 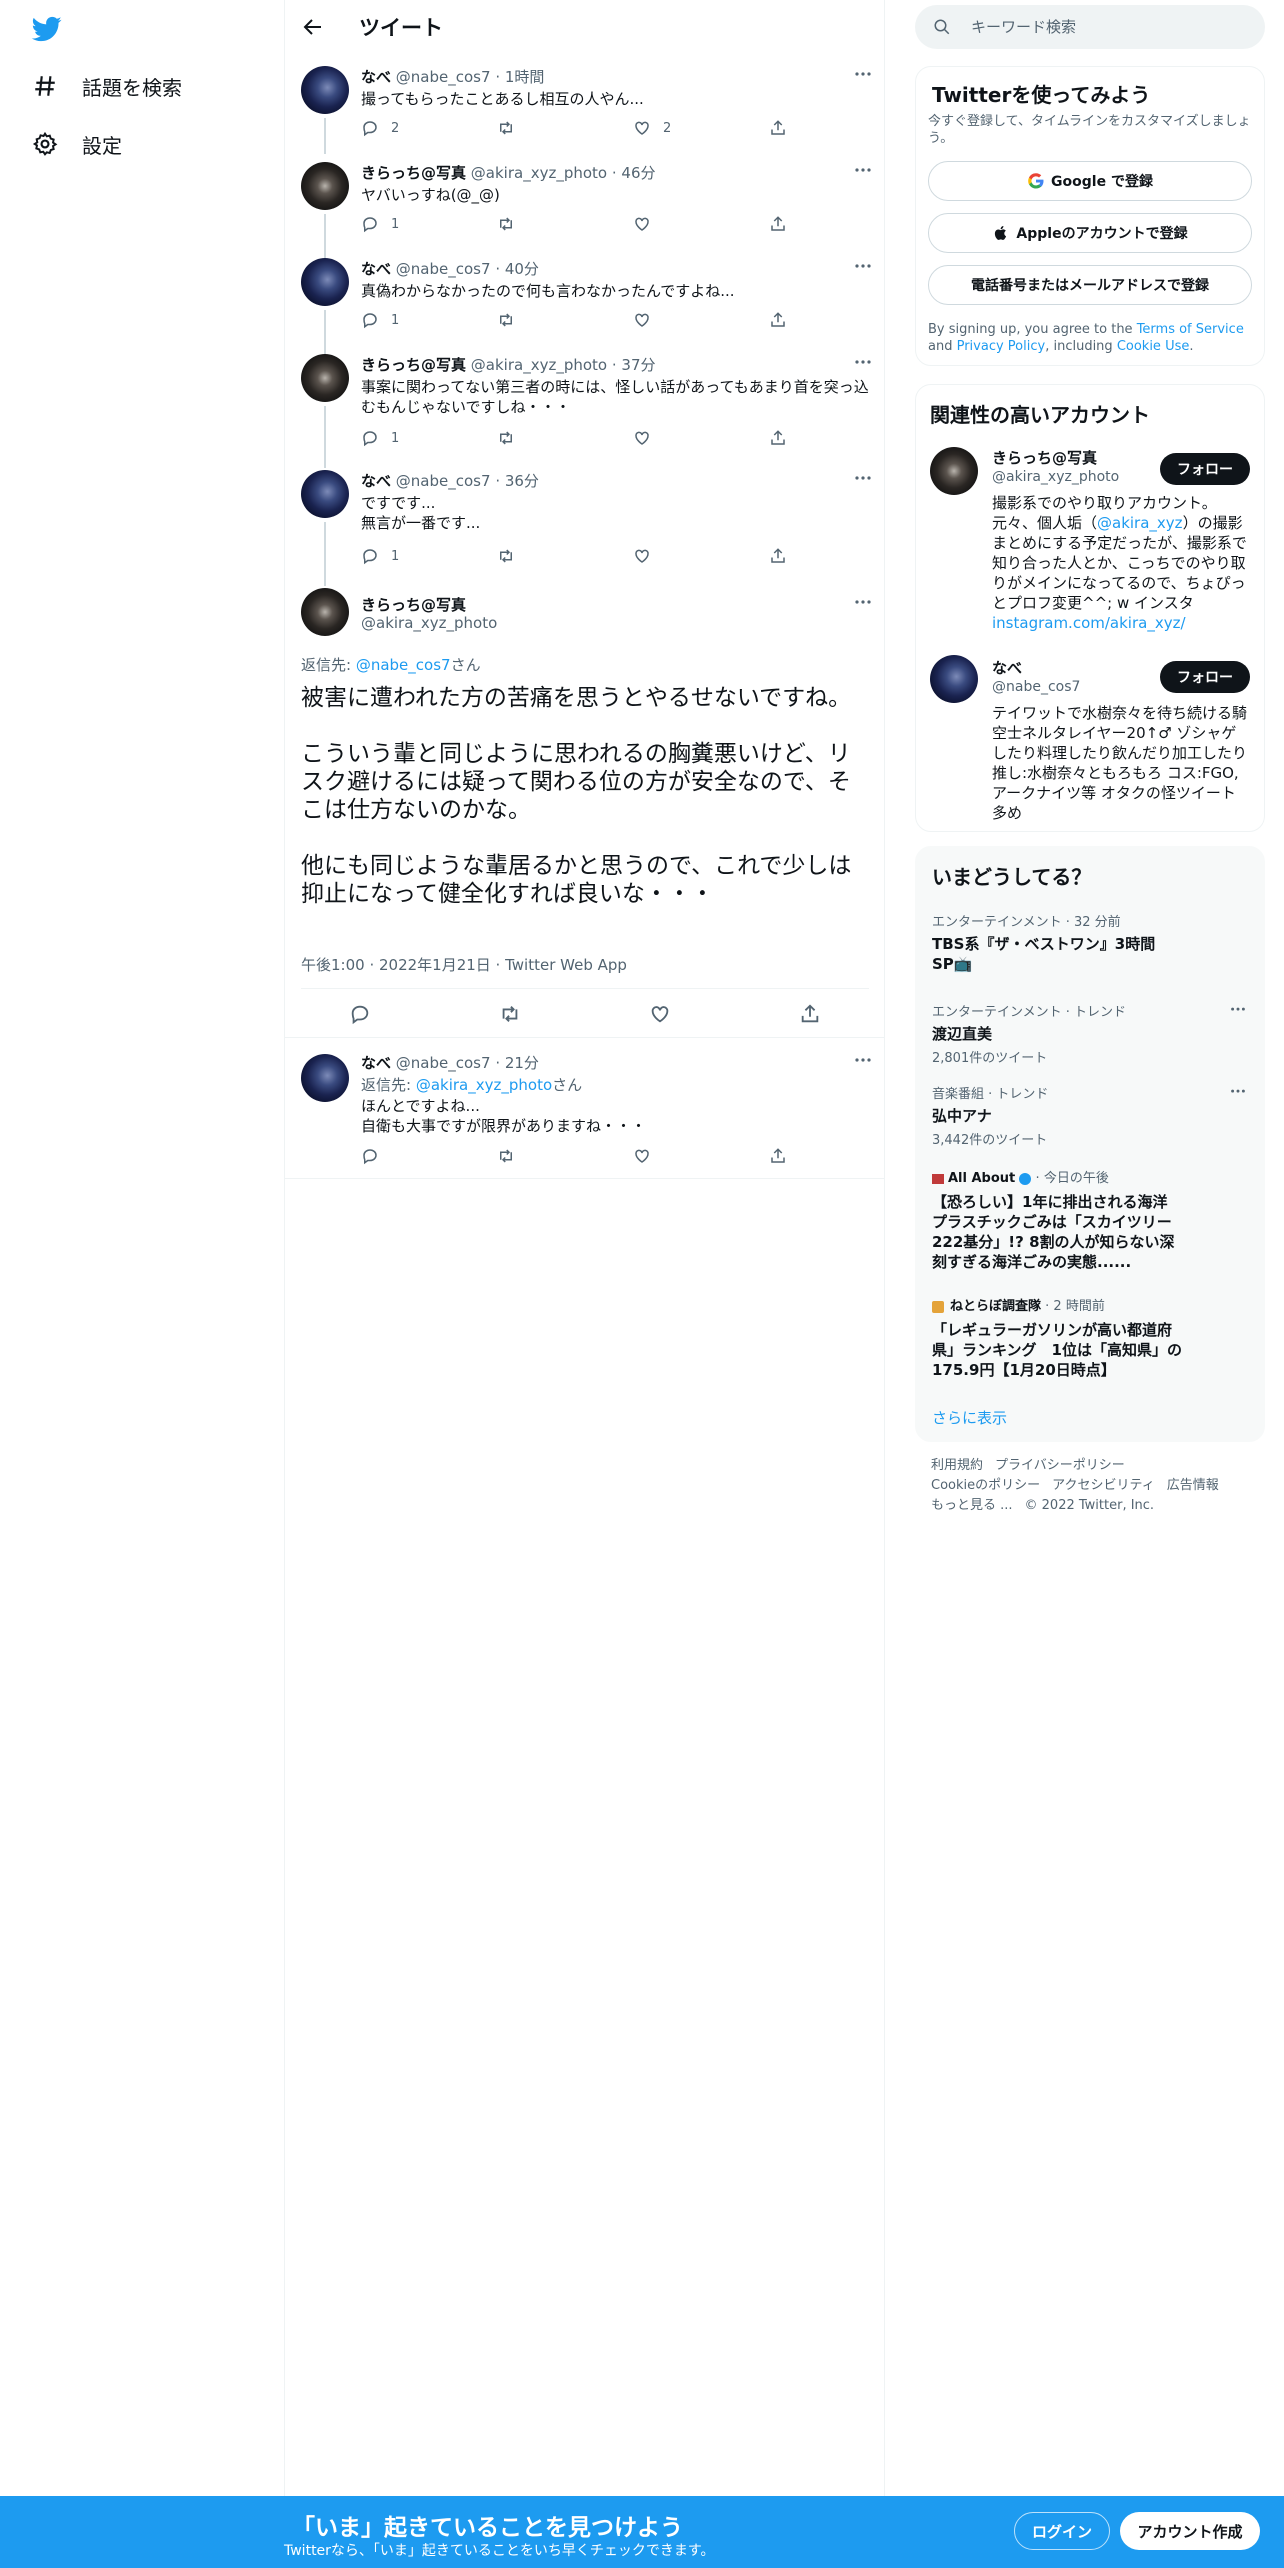 What do you see at coordinates (1103, 1485) in the screenshot?
I see `footer-link-accessibility: アクセシビリティ` at bounding box center [1103, 1485].